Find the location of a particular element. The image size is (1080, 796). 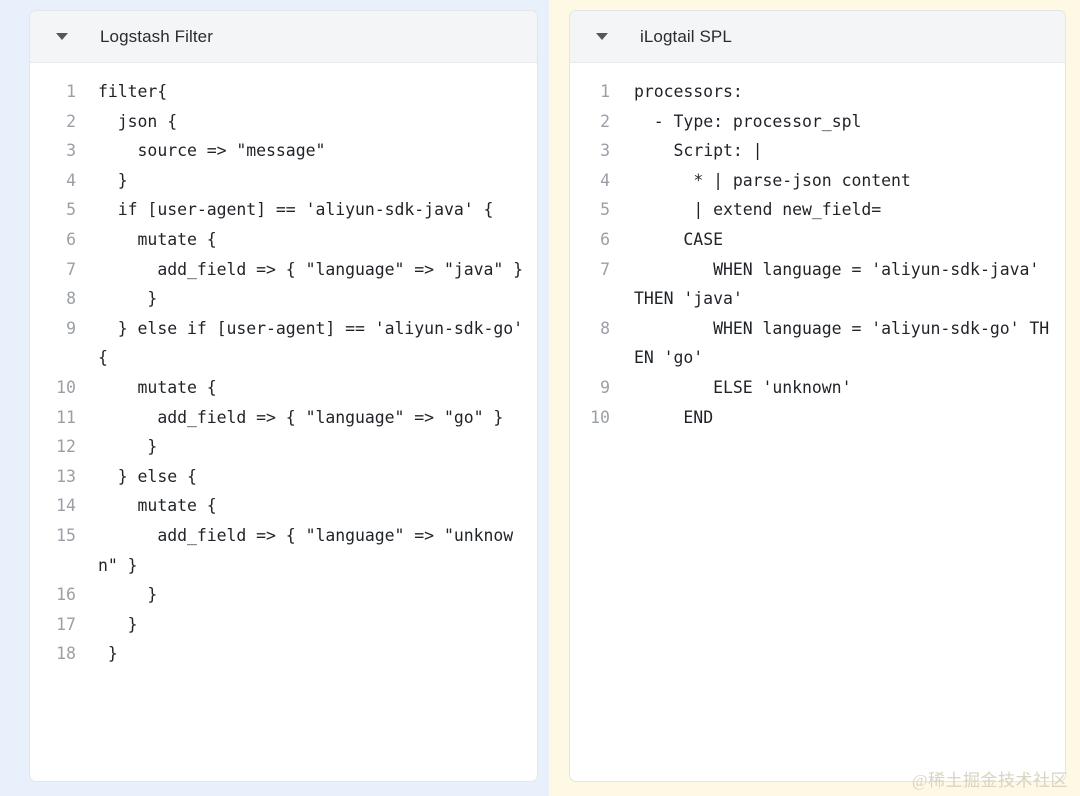

code-line: 6 mutate { is located at coordinates (277, 240).